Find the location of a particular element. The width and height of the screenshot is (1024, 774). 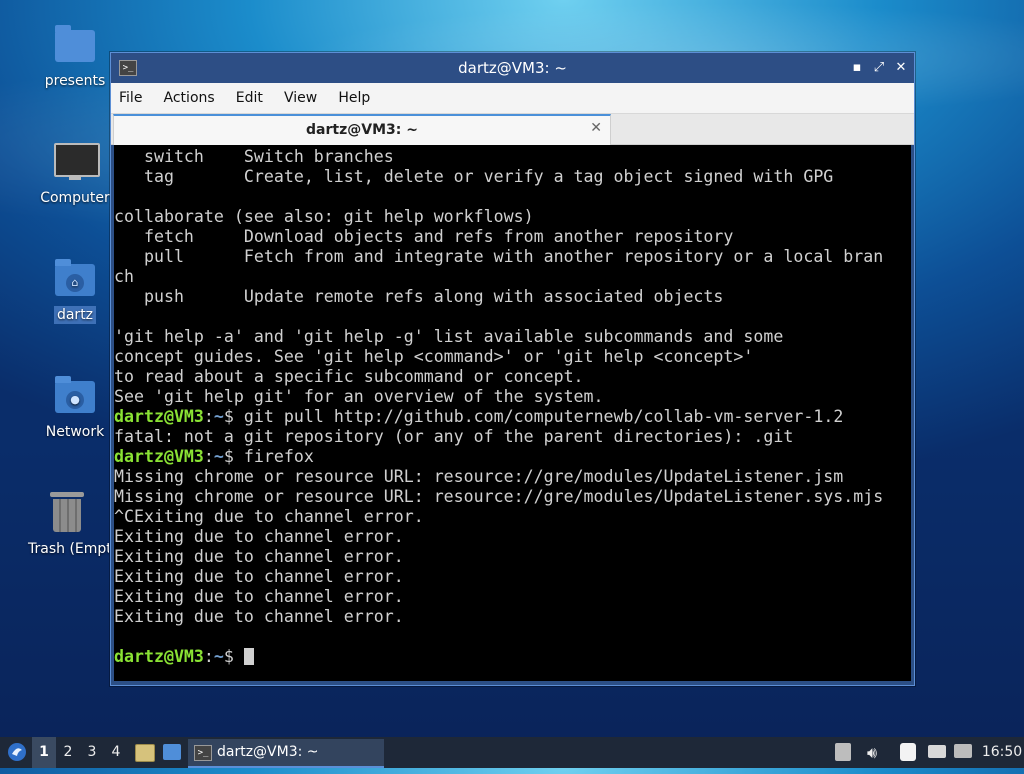

terminal-icon: >_ is located at coordinates (203, 753).